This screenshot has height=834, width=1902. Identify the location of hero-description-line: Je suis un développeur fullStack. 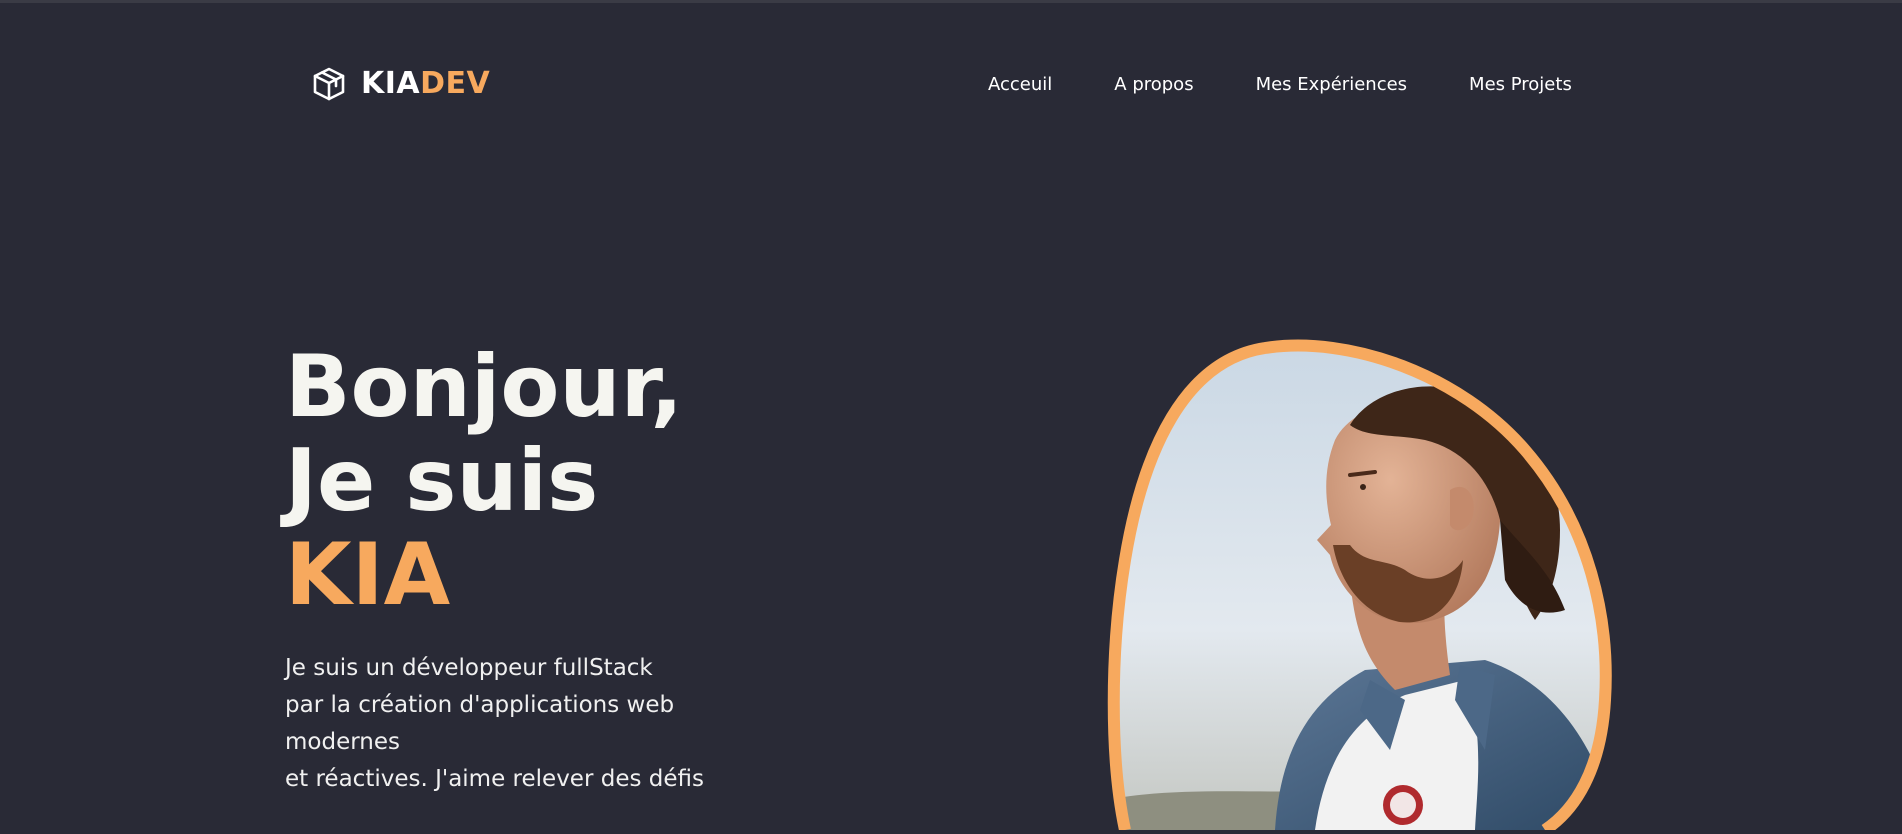
(469, 668).